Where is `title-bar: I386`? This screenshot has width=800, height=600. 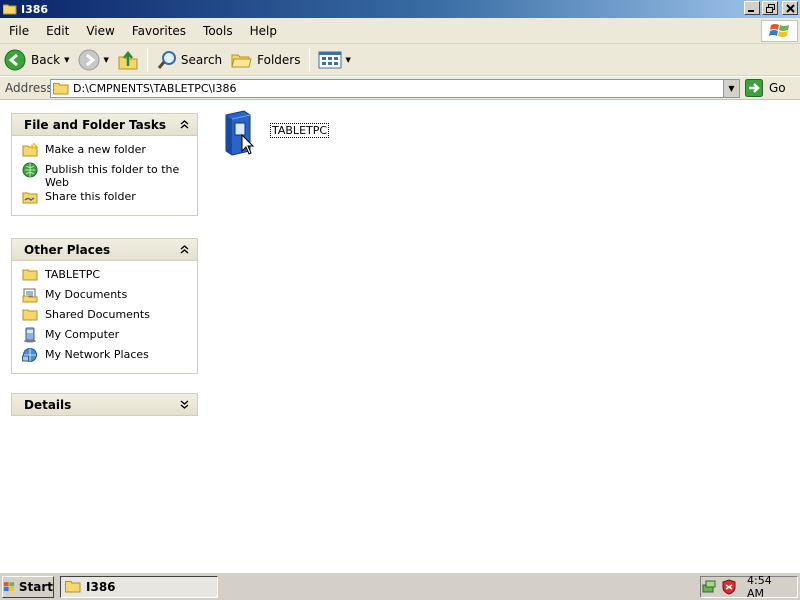
title-bar: I386 is located at coordinates (400, 9).